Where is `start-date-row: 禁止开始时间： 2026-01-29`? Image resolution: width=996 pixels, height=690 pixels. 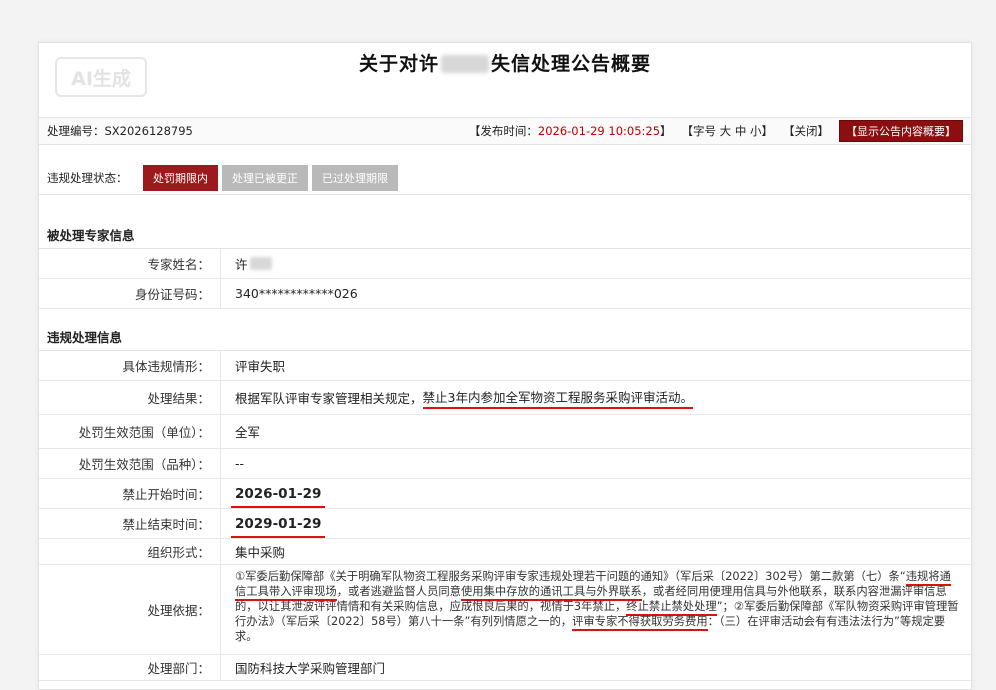
start-date-row: 禁止开始时间： 2026-01-29 is located at coordinates (505, 494).